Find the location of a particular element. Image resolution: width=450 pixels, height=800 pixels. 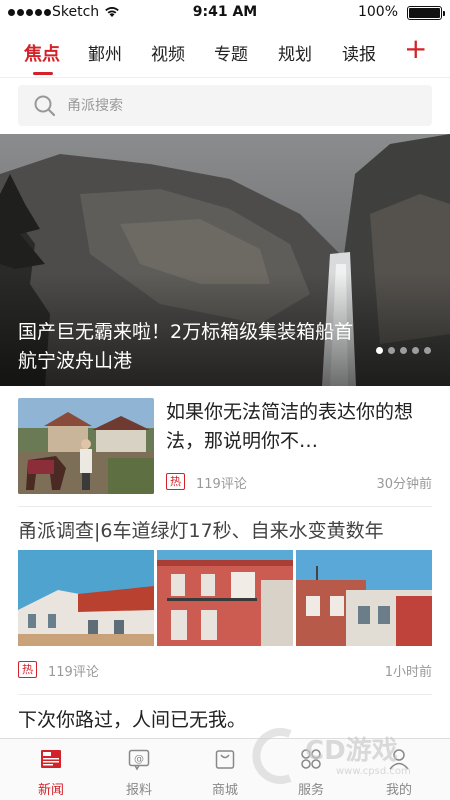

tabbar-label: 新闻 is located at coordinates (50, 790).